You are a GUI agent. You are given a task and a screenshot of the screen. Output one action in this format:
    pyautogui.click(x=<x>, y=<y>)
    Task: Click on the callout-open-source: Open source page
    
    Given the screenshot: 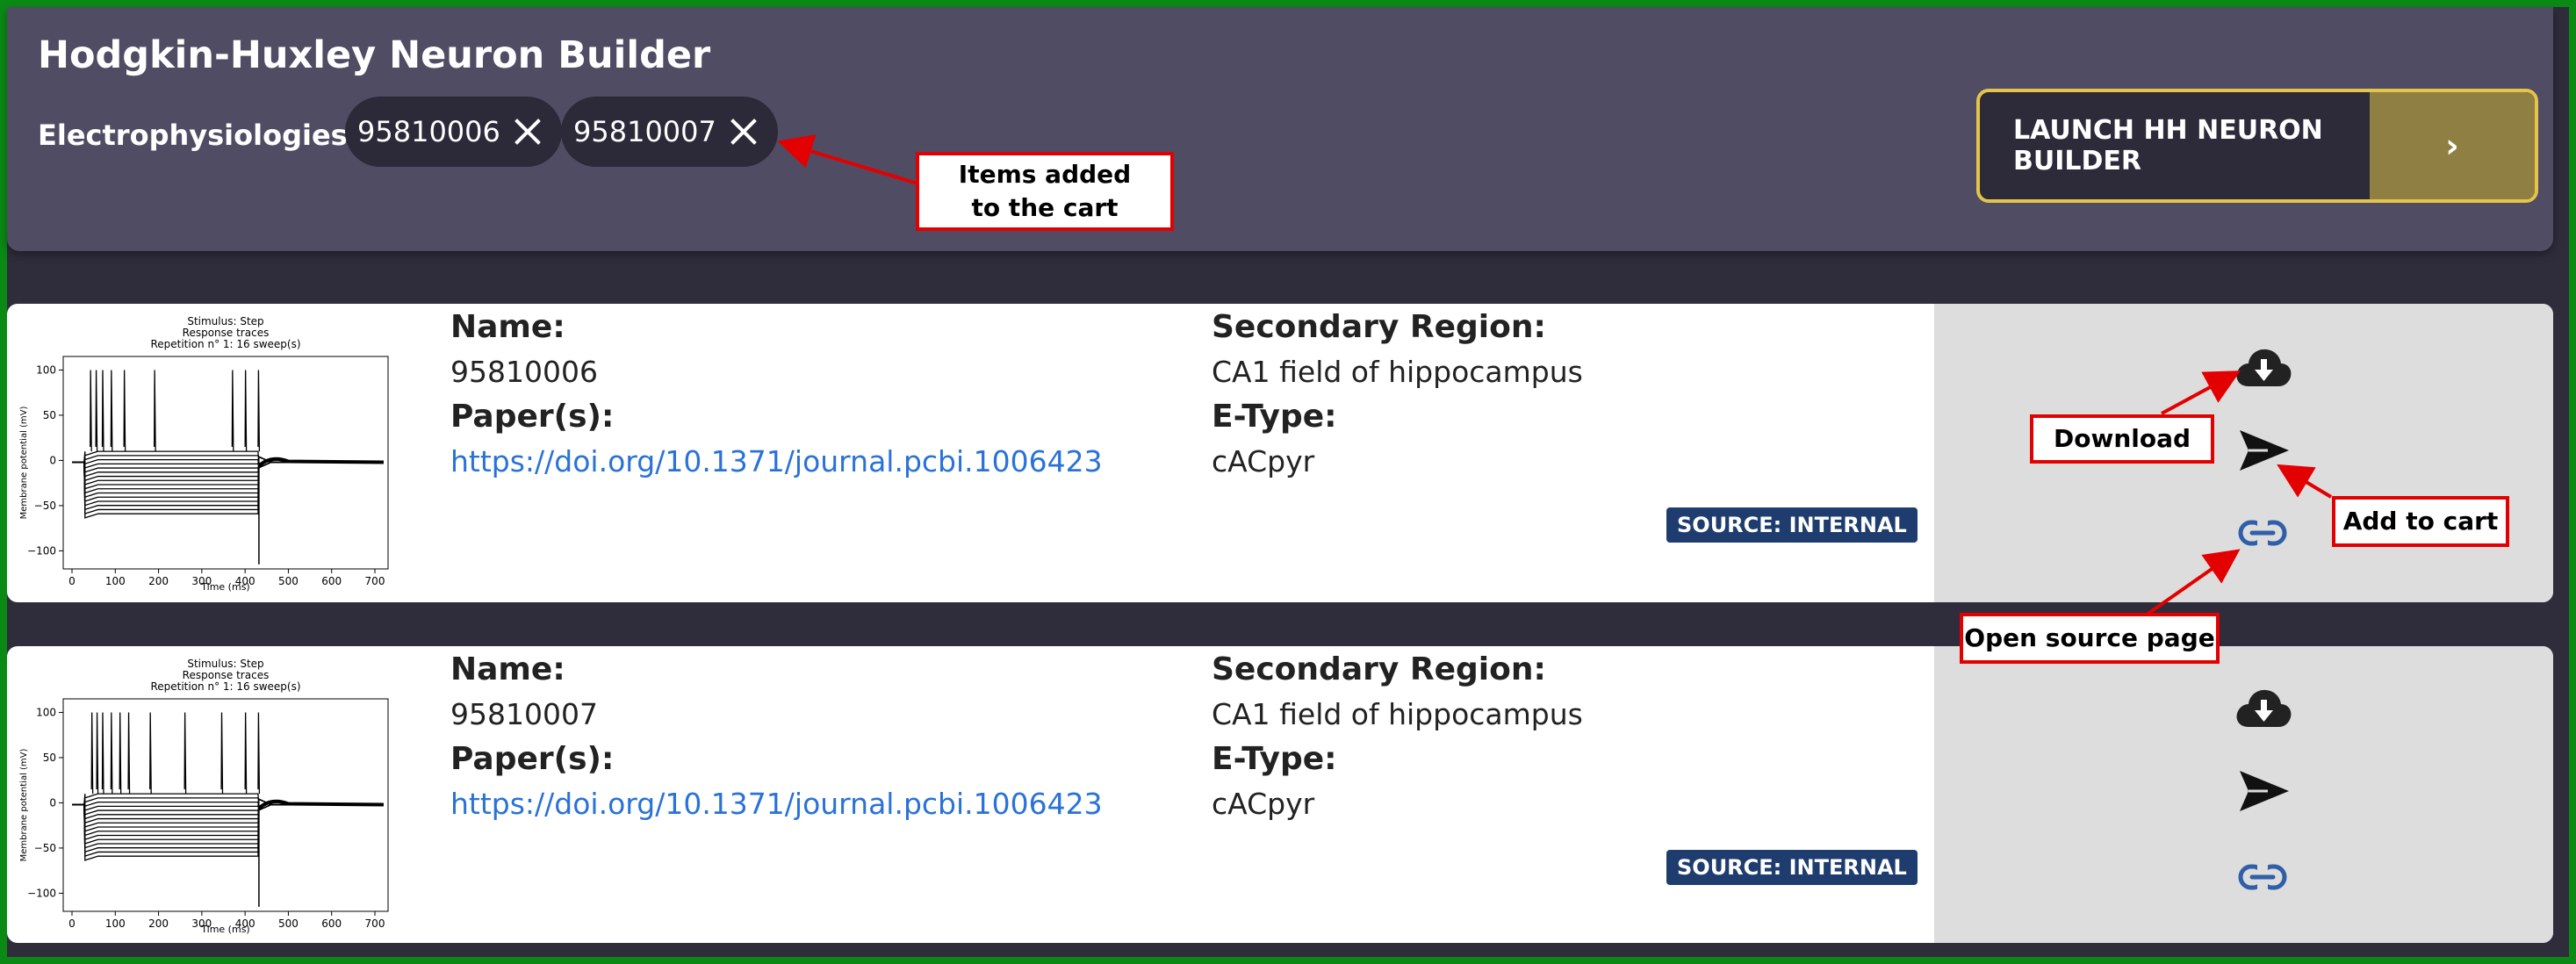 What is the action you would take?
    pyautogui.click(x=2090, y=638)
    